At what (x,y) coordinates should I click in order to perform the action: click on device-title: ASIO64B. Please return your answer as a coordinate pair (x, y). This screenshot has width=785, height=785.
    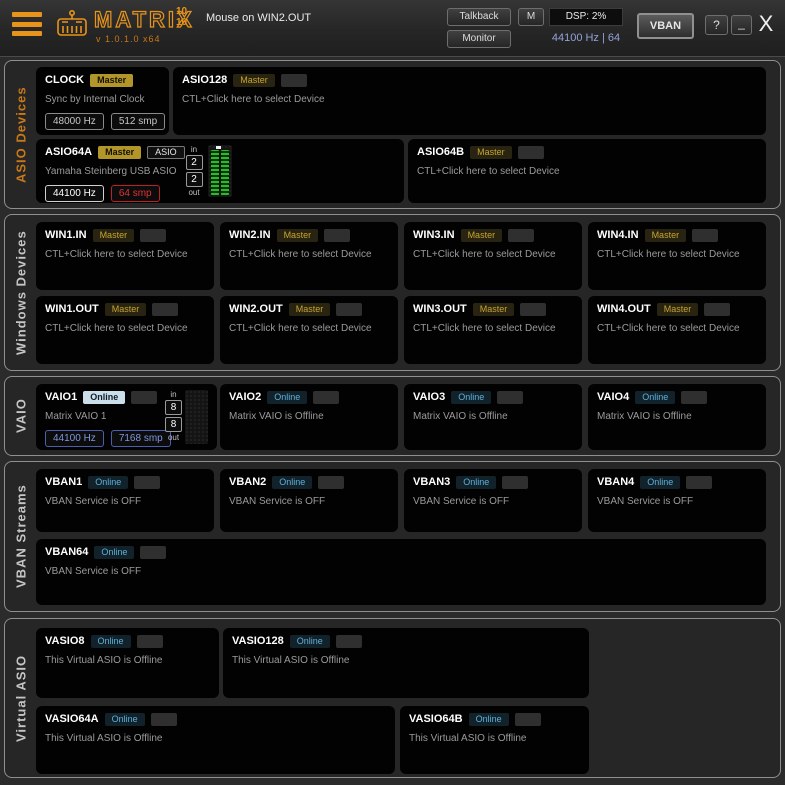
    Looking at the image, I should click on (441, 152).